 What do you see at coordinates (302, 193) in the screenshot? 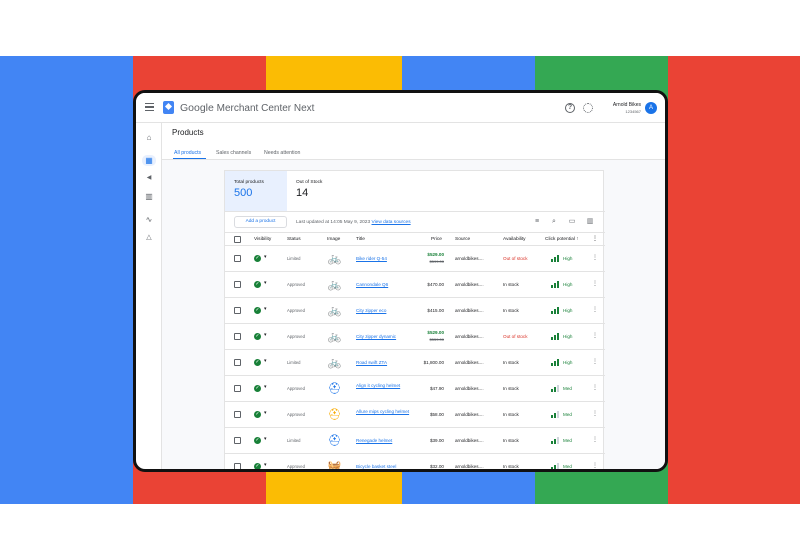
I see `stat-value: 14` at bounding box center [302, 193].